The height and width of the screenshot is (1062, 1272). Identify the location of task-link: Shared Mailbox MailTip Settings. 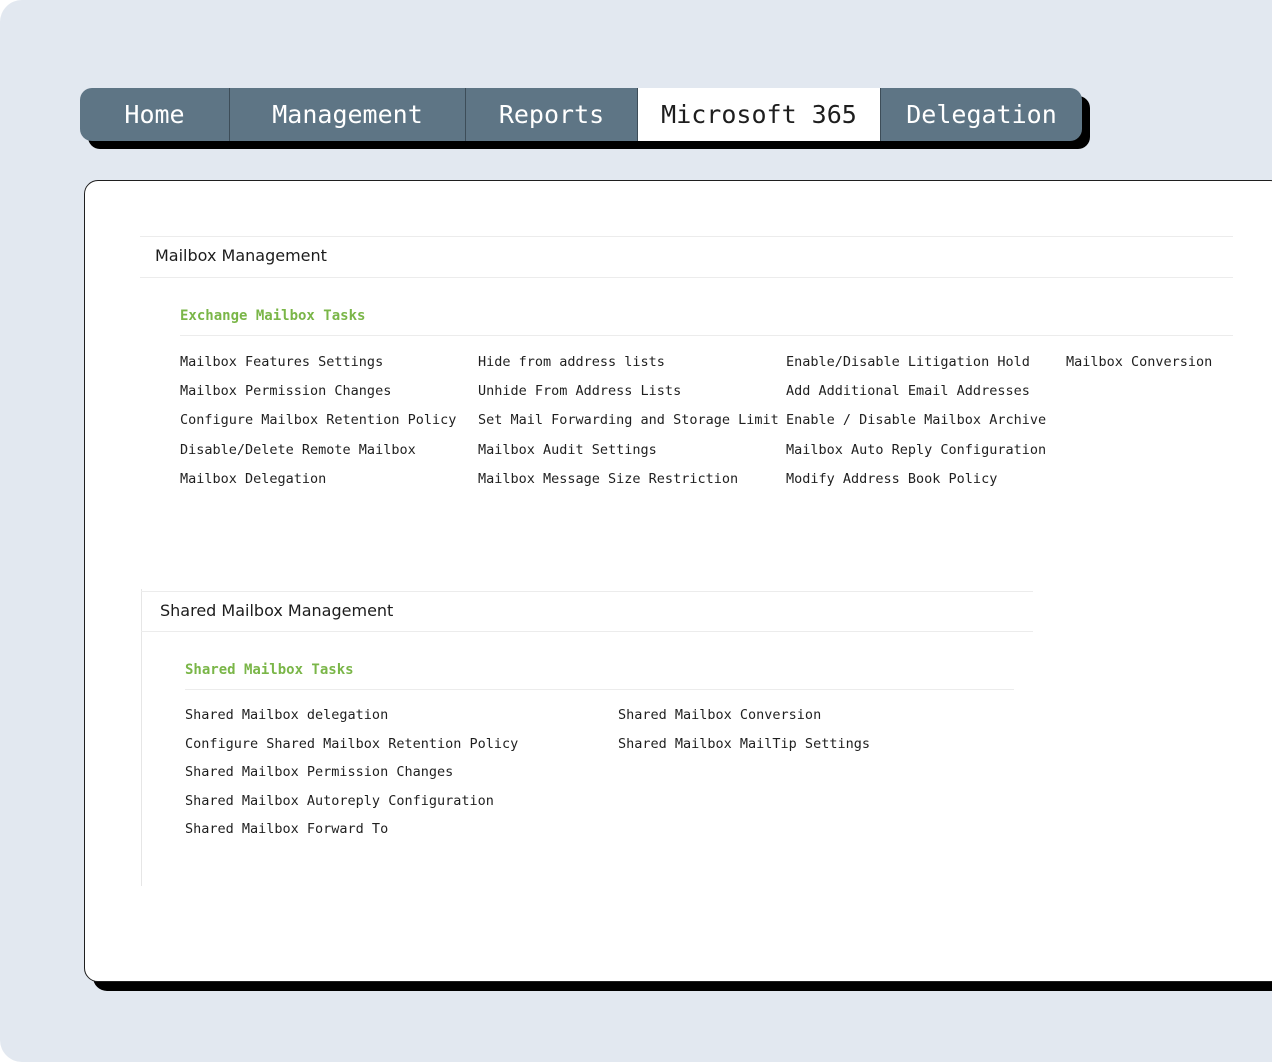
(744, 750).